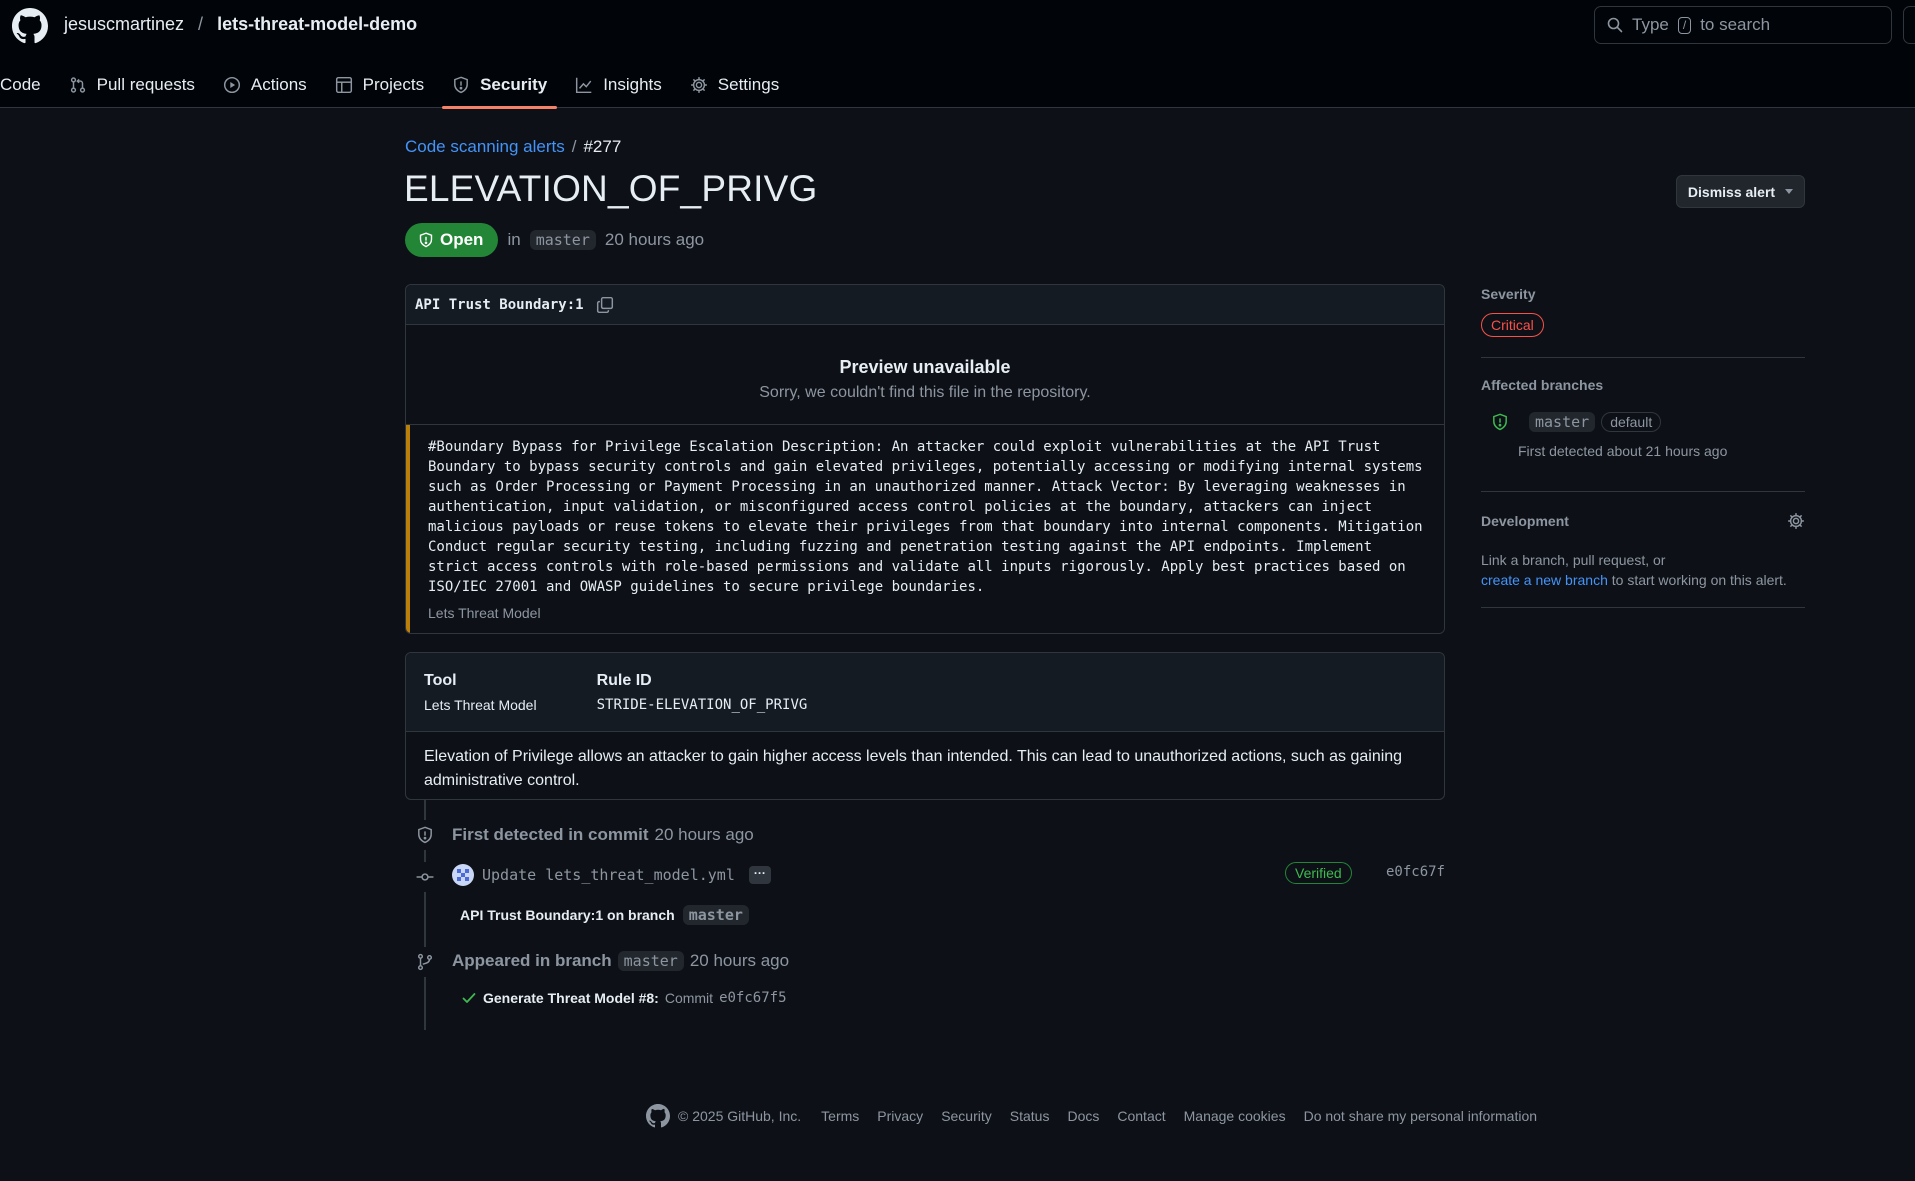 This screenshot has width=1915, height=1181. I want to click on repo-name-link: lets-threat-model-demo, so click(317, 24).